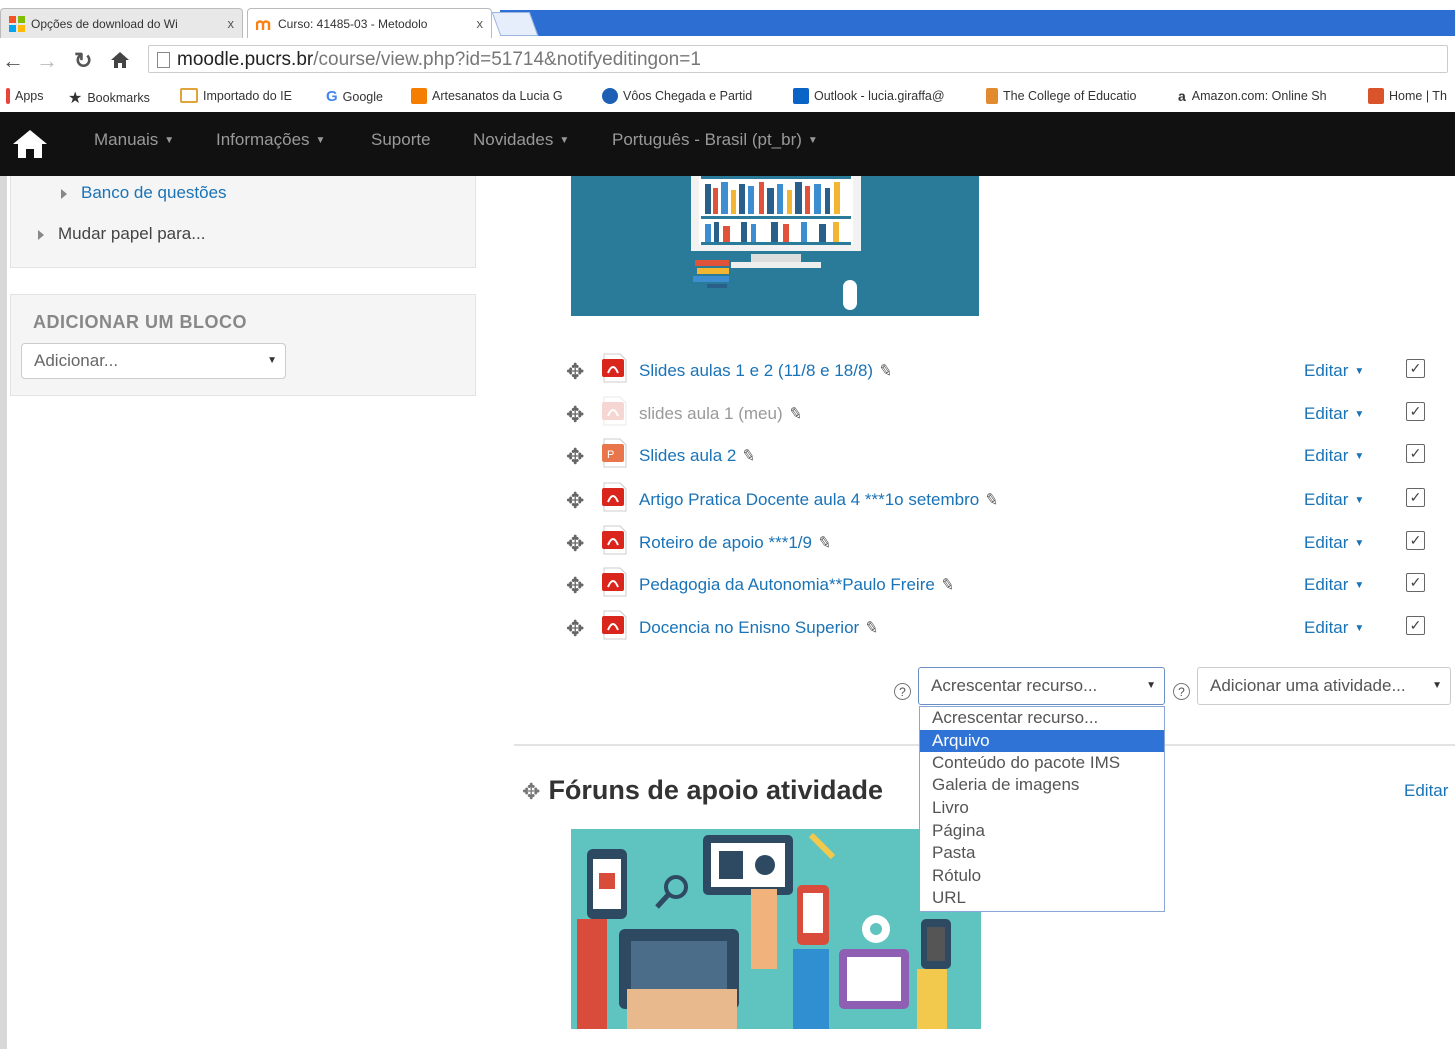 The width and height of the screenshot is (1455, 1049). Describe the element at coordinates (75, 98) in the screenshot. I see `star-icon: ★` at that location.